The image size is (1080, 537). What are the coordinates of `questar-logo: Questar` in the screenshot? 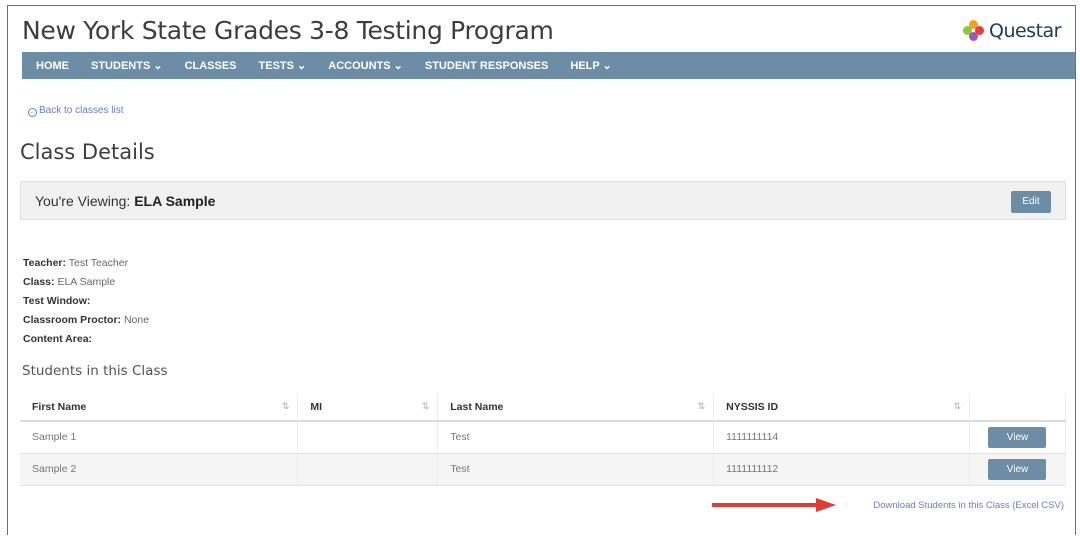 It's located at (1012, 31).